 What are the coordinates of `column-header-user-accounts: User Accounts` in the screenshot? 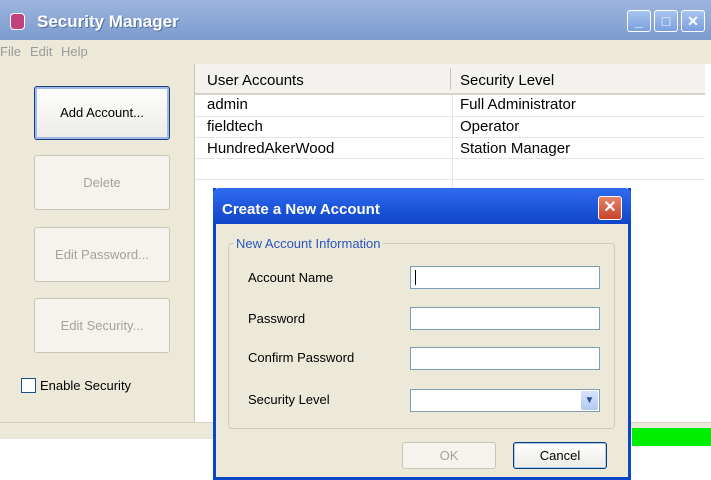 It's located at (255, 80).